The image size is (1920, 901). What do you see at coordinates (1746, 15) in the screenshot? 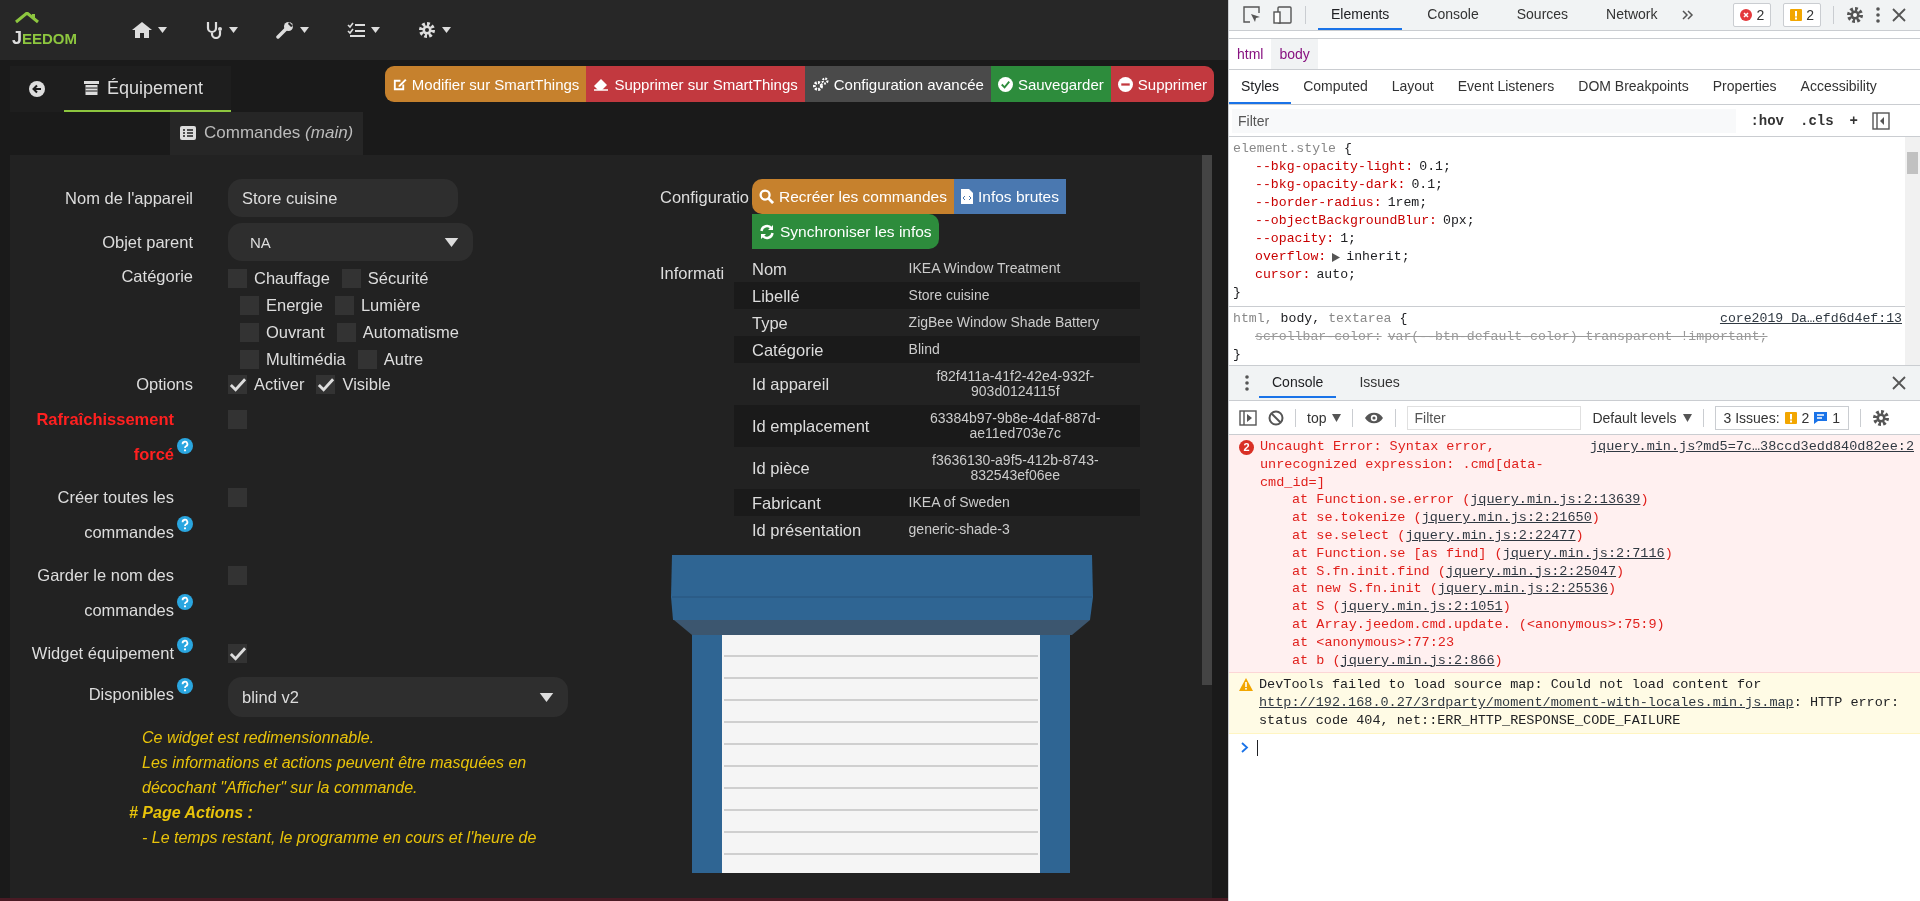
I see `error-icon` at bounding box center [1746, 15].